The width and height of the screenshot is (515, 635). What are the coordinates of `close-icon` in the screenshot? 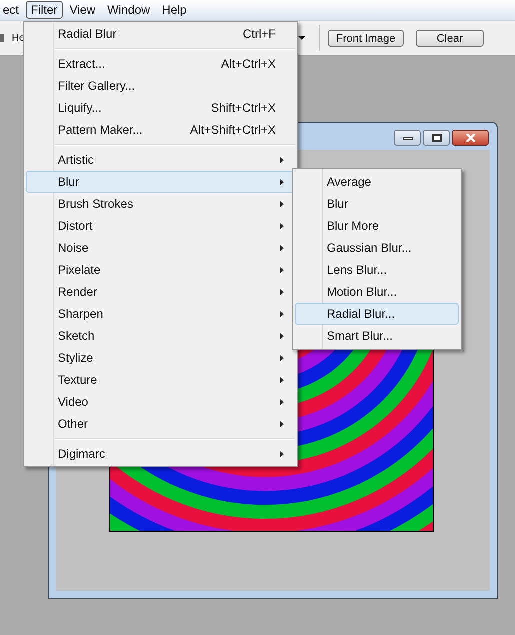 It's located at (471, 138).